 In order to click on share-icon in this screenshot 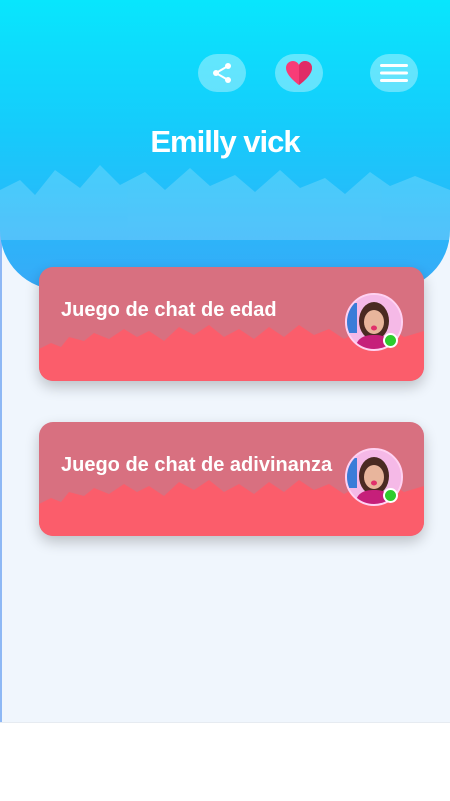, I will do `click(222, 73)`.